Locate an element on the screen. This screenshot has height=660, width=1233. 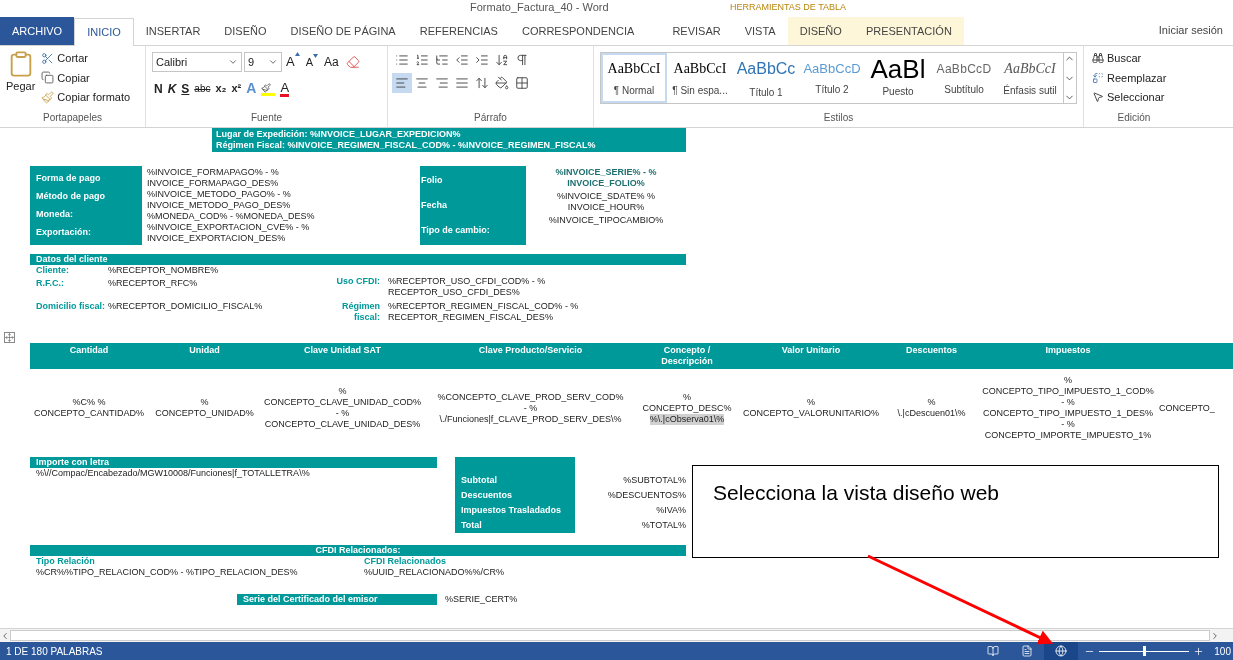
ribbon-tab: REVISAR is located at coordinates (696, 31).